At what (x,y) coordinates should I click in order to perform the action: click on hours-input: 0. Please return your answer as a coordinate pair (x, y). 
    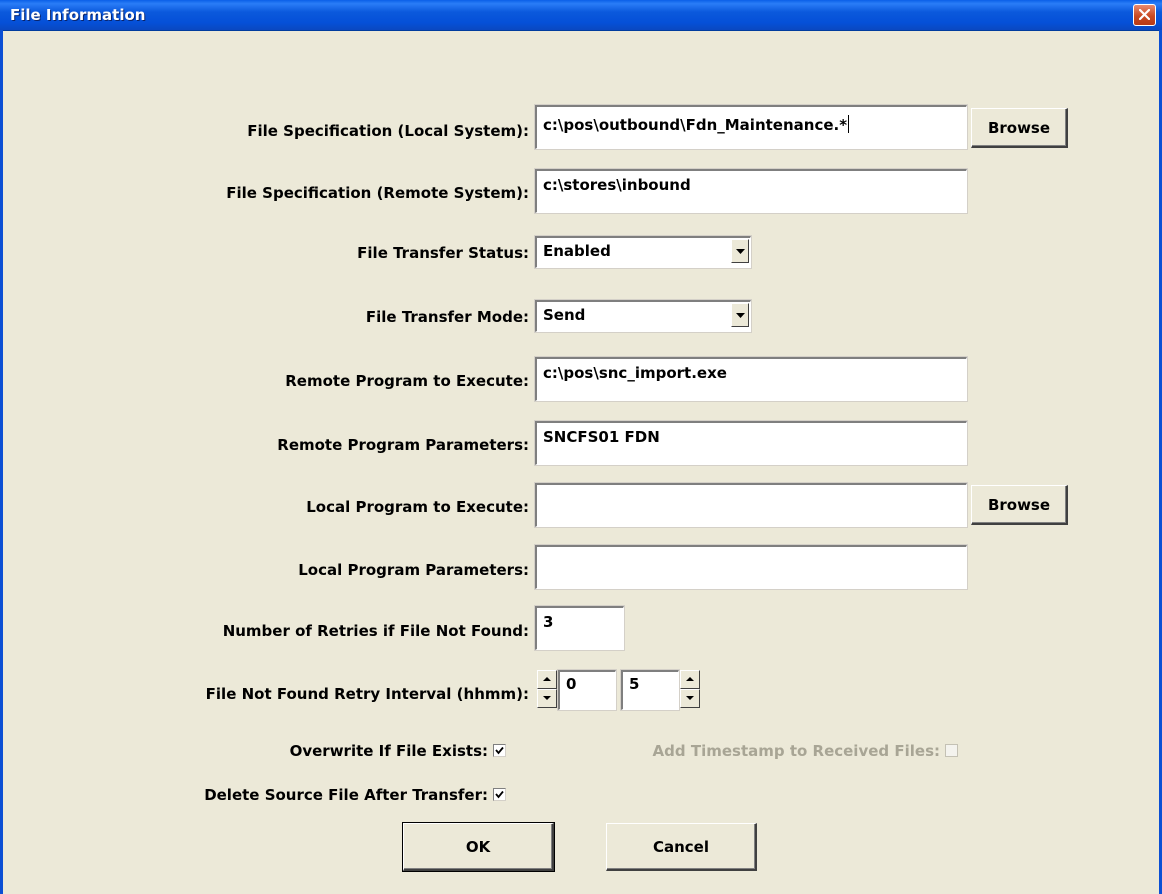
    Looking at the image, I should click on (587, 690).